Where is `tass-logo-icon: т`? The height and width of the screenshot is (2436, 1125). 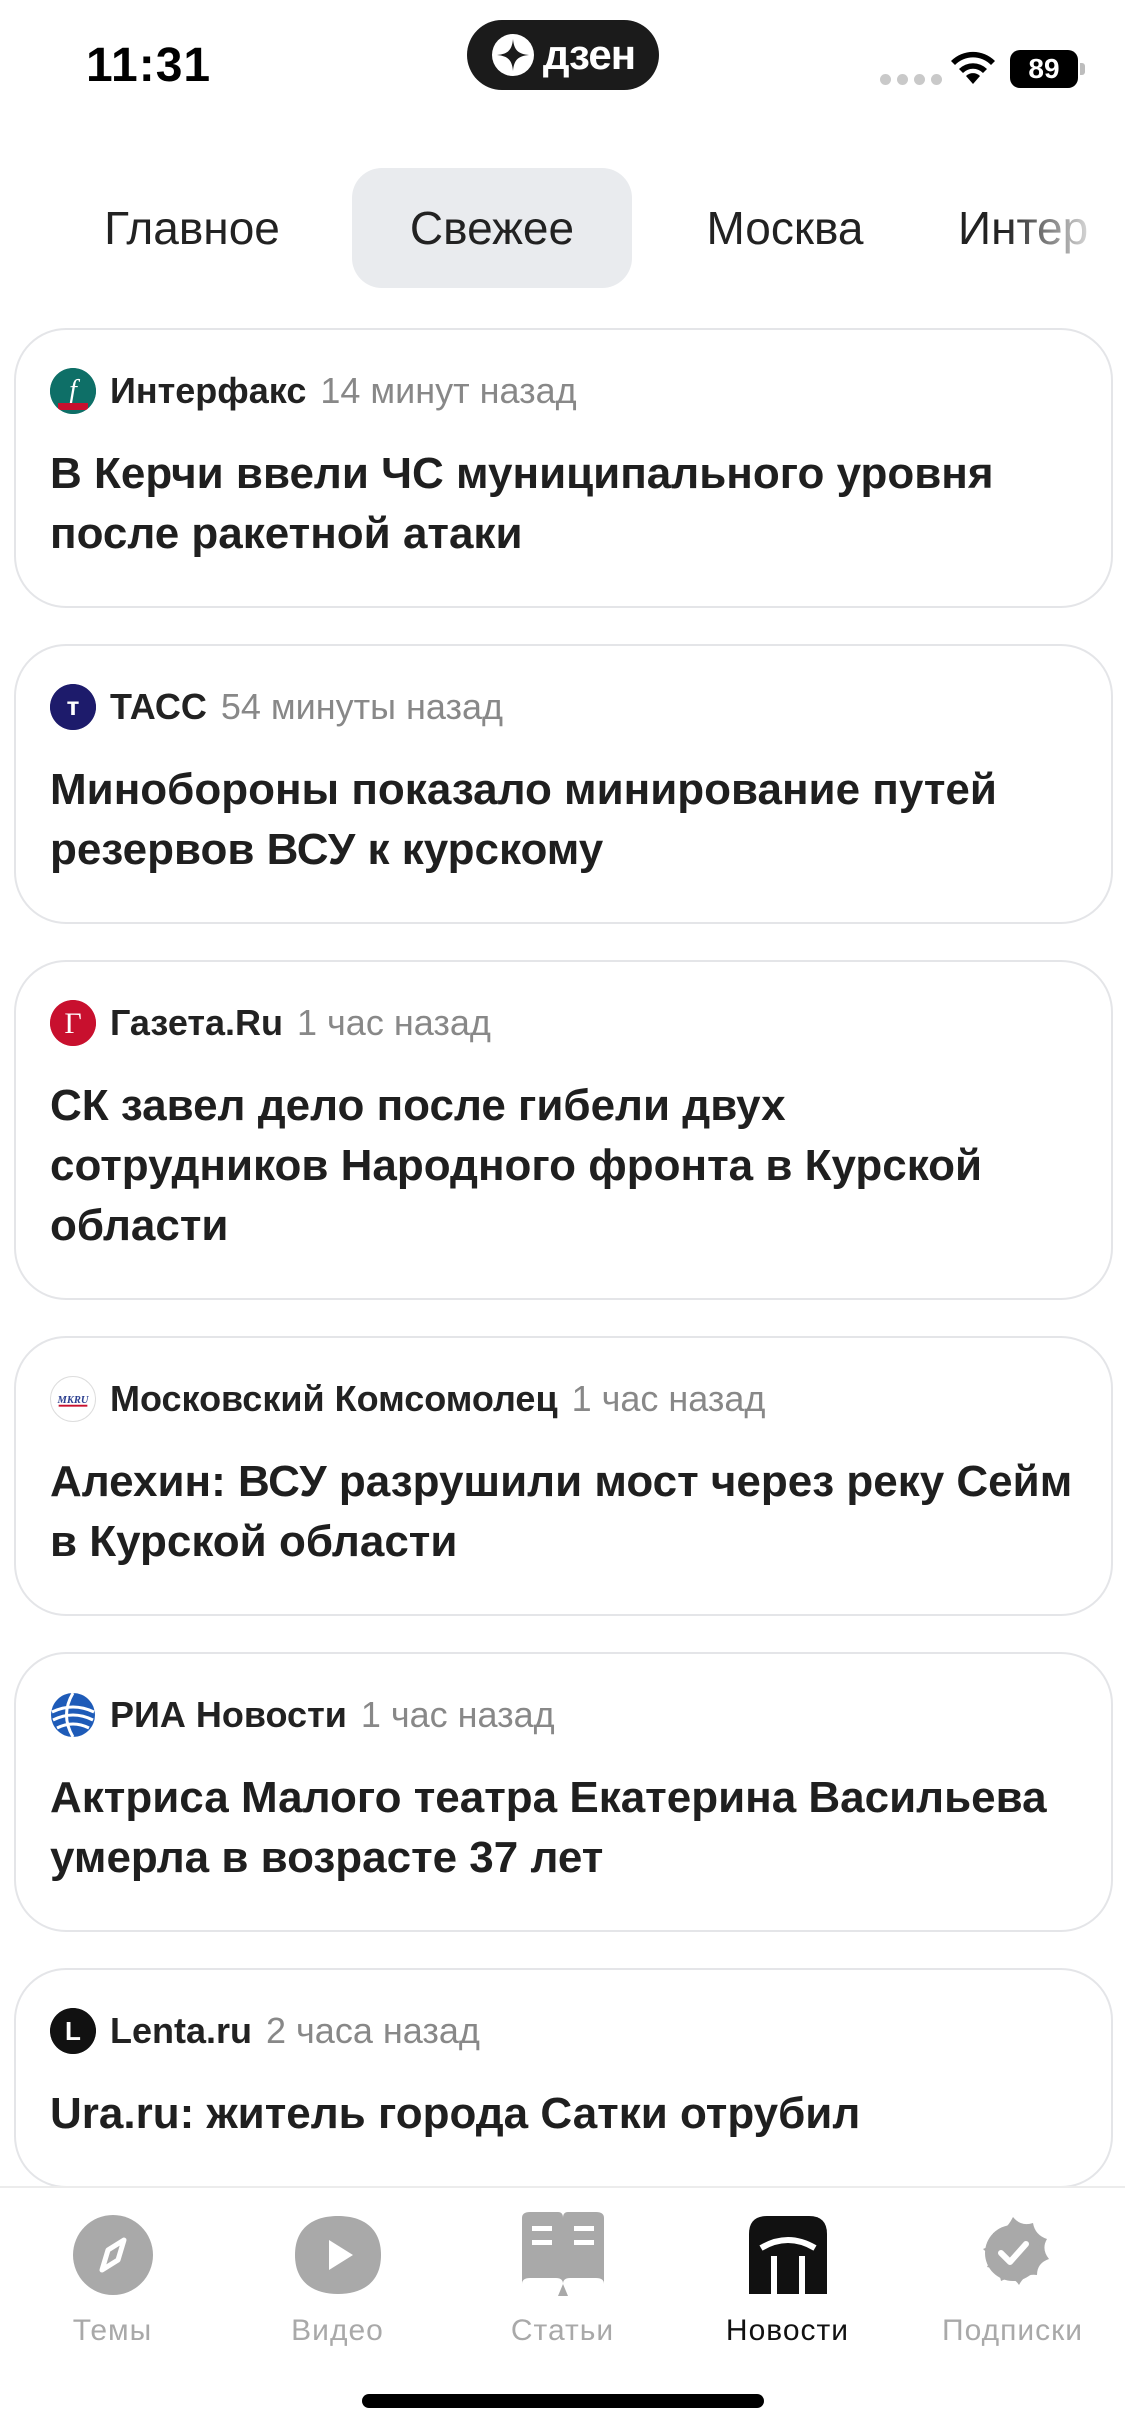 tass-logo-icon: т is located at coordinates (73, 707).